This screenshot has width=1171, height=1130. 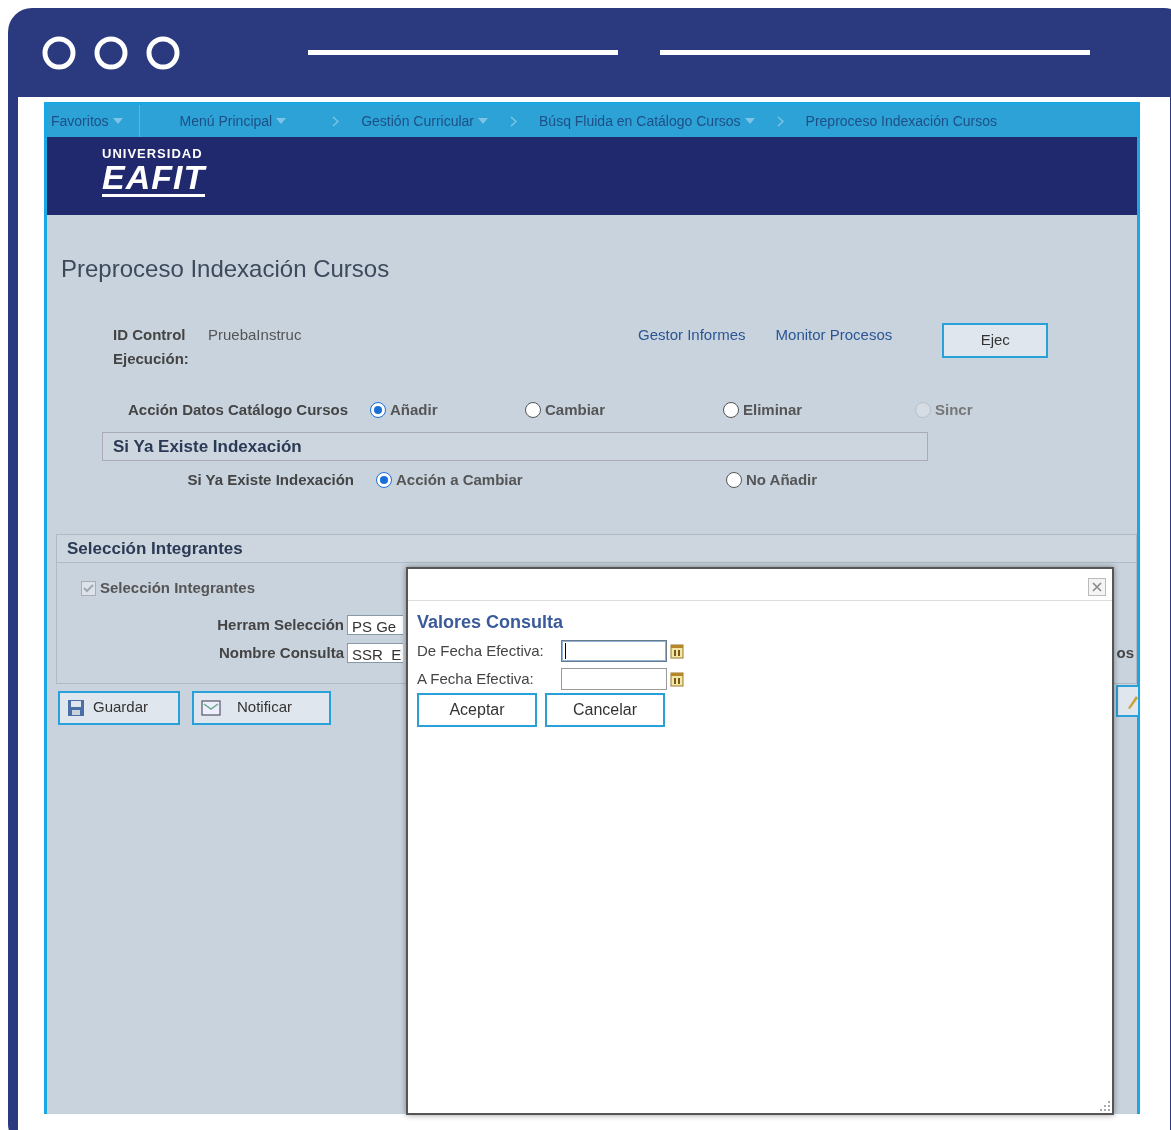 What do you see at coordinates (995, 340) in the screenshot?
I see `run-button: Ejec` at bounding box center [995, 340].